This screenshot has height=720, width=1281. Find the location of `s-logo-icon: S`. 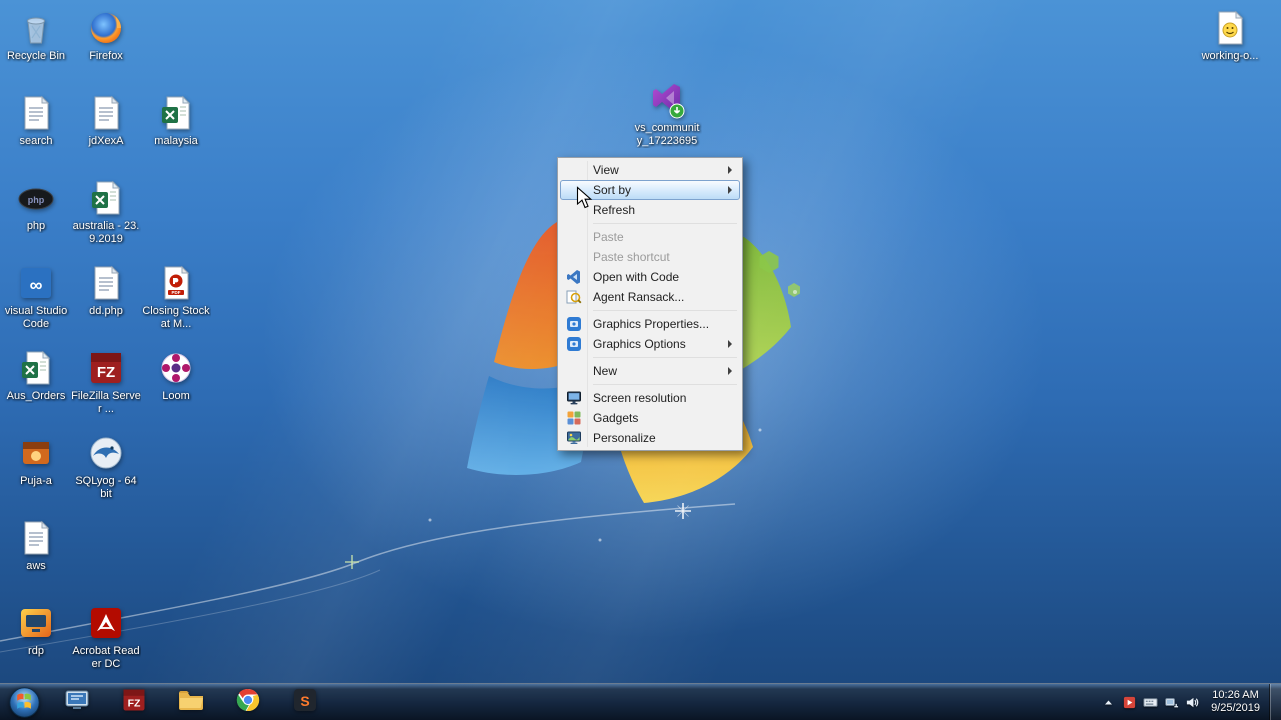

s-logo-icon: S is located at coordinates (305, 702).